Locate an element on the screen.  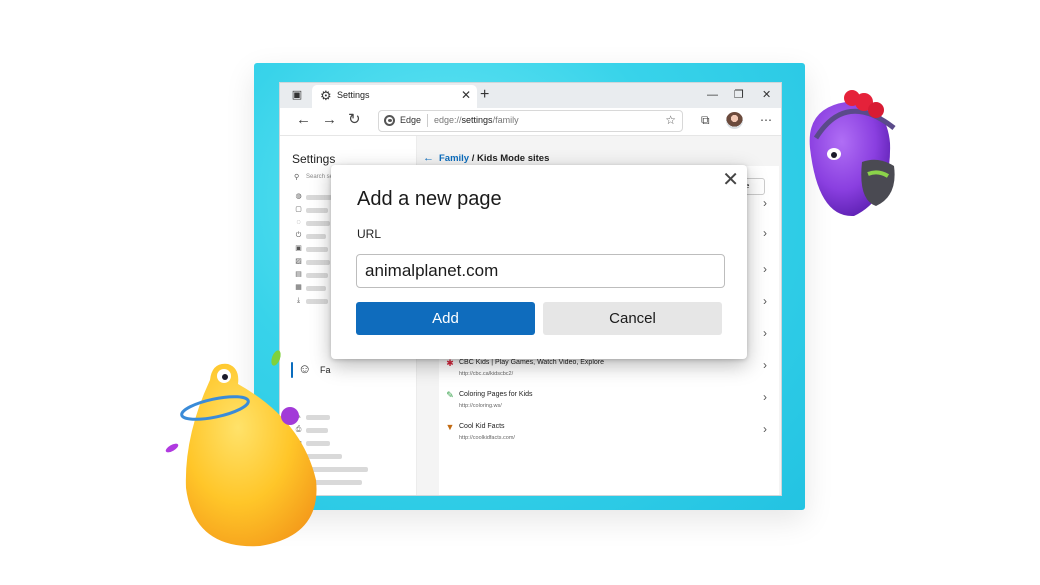
dialog-title: Add a new page is located at coordinates (429, 199).